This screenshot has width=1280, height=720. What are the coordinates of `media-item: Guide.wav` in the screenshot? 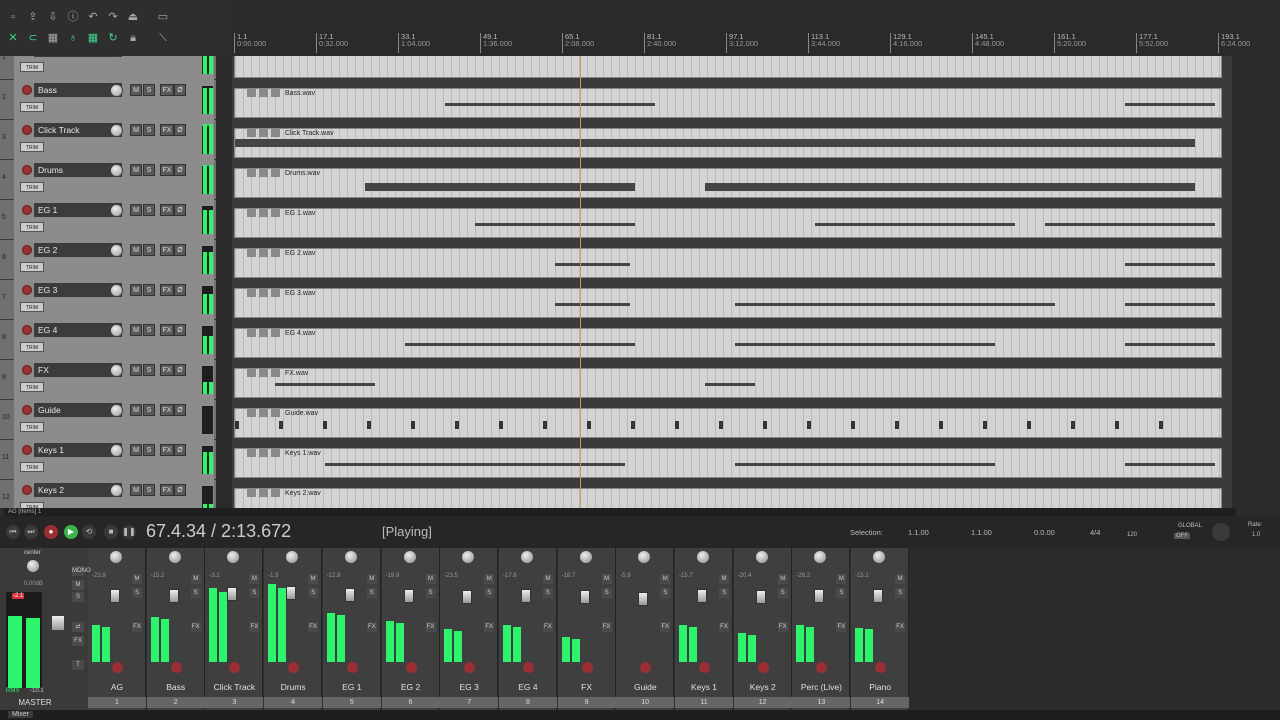 It's located at (728, 423).